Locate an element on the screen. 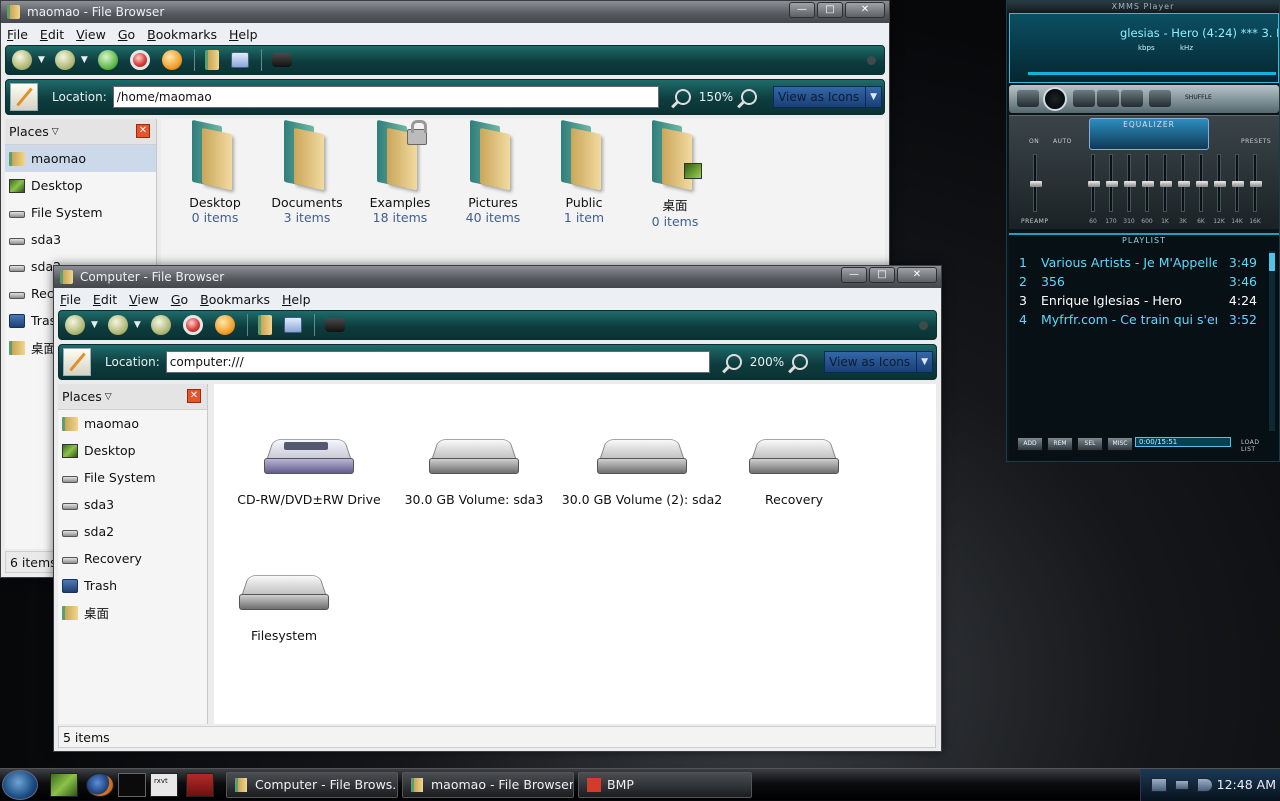 The image size is (1280, 801). drive-item: 30.0 GB Volume: sda3 is located at coordinates (474, 470).